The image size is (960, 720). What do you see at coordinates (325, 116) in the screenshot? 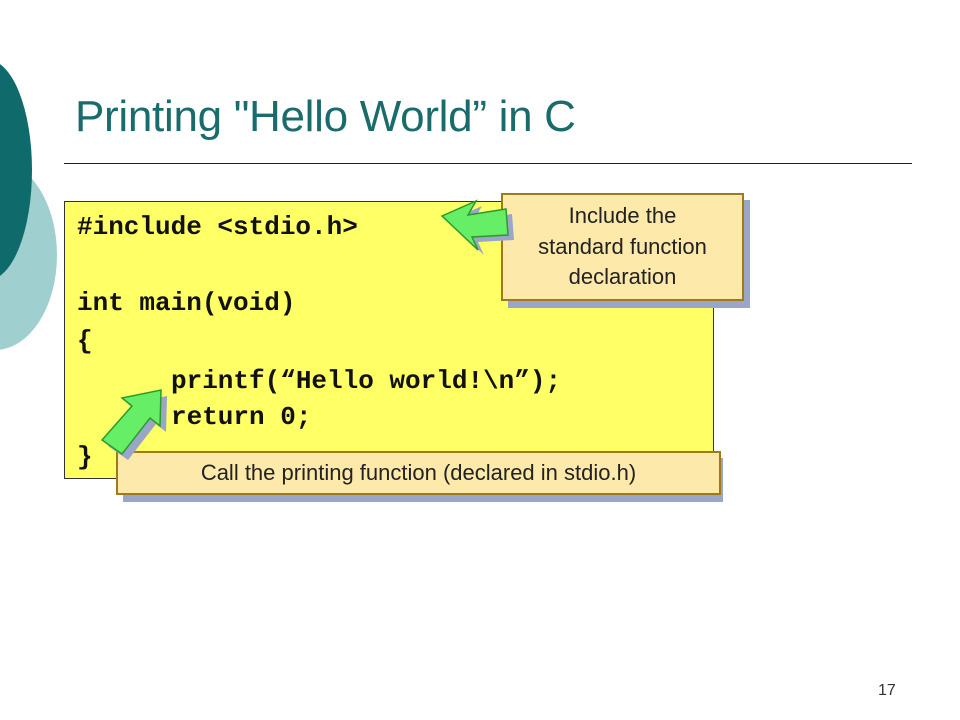
I see `slide-title: Printing "Hello World” in C` at bounding box center [325, 116].